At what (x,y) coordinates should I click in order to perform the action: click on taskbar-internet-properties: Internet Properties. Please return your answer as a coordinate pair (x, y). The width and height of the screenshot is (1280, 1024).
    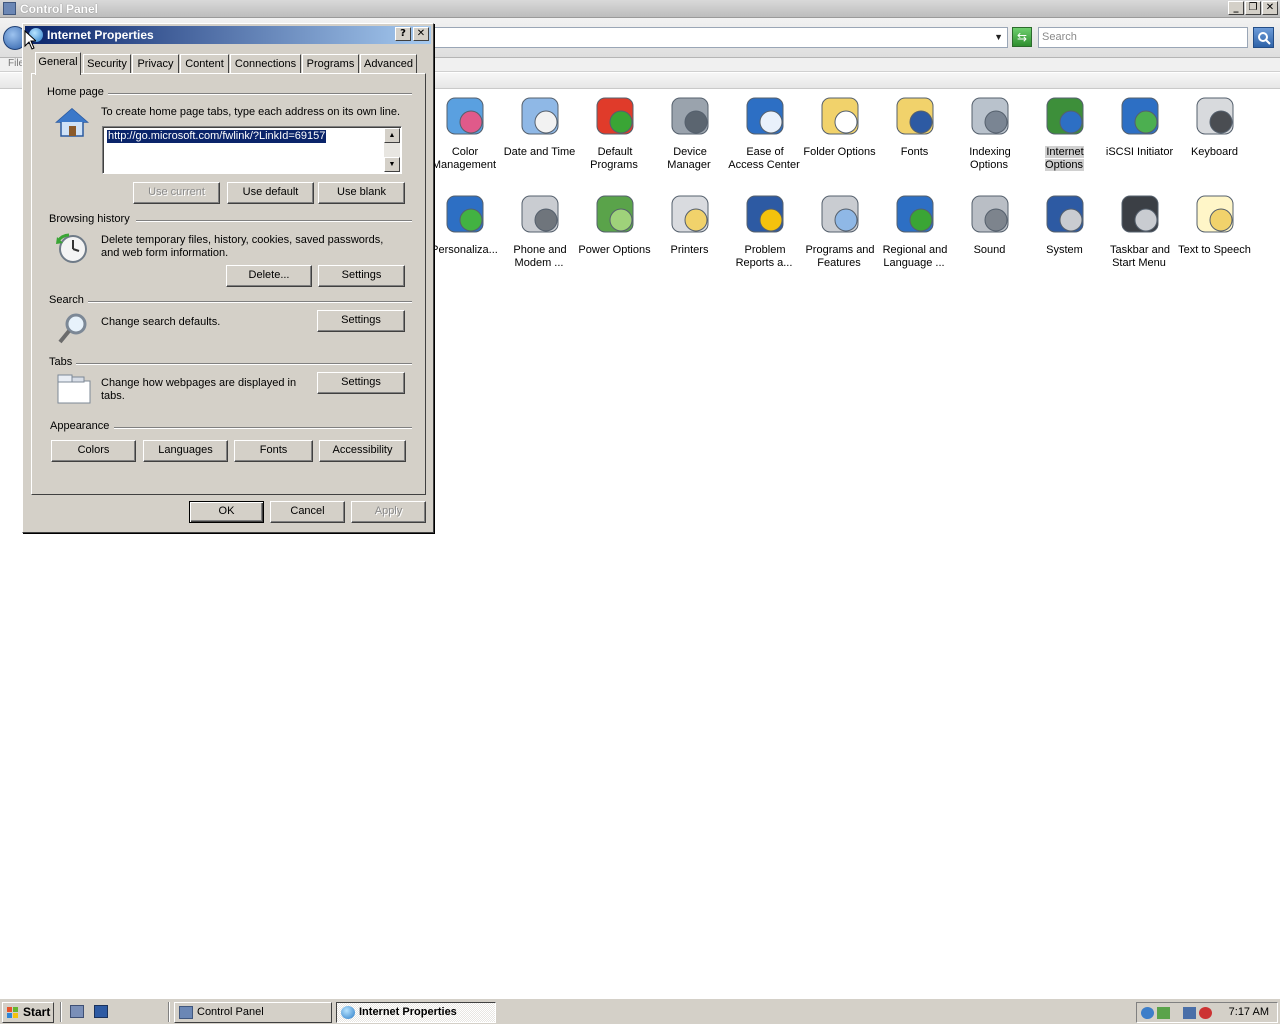
    Looking at the image, I should click on (416, 1012).